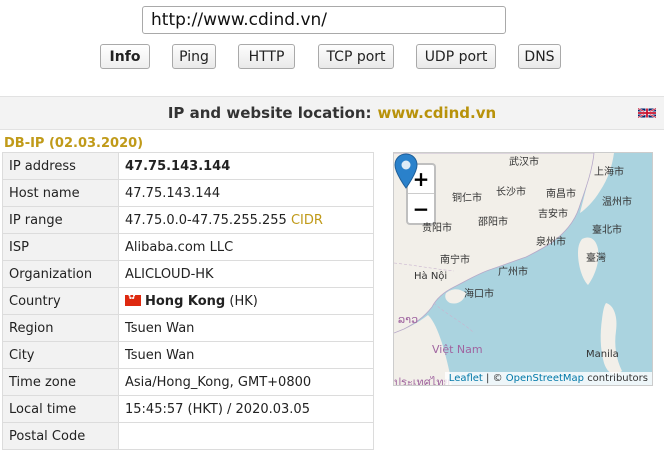 This screenshot has width=664, height=450. Describe the element at coordinates (457, 349) in the screenshot. I see `map-label: Việt Nam` at that location.